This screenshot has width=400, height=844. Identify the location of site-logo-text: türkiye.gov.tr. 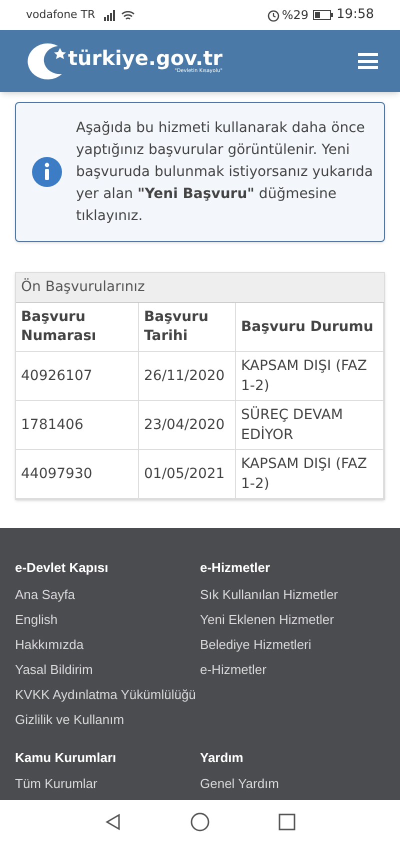
(145, 58).